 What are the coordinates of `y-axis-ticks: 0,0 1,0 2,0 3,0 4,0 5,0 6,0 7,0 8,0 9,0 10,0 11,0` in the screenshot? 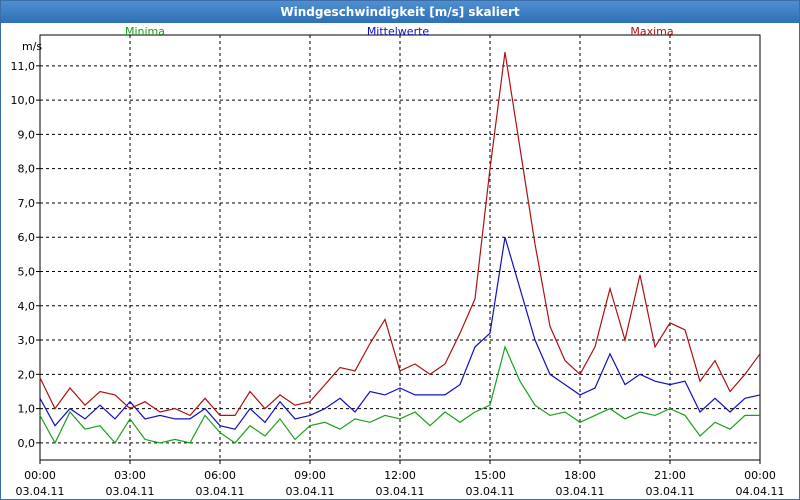 It's located at (25, 255).